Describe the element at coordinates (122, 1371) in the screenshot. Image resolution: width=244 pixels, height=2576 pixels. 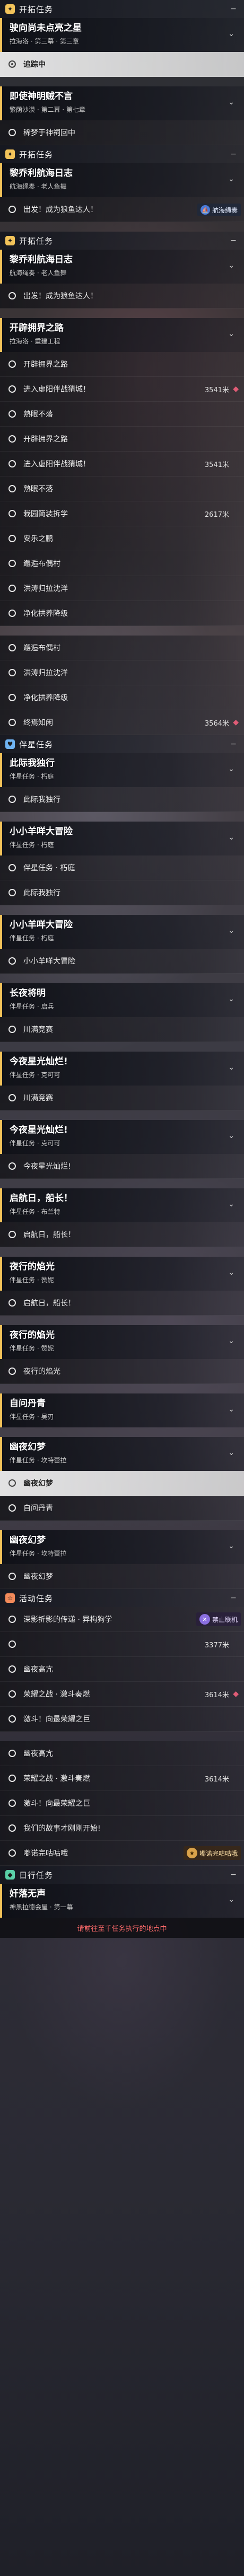
I see `objective-row: 夜行的焰光` at that location.